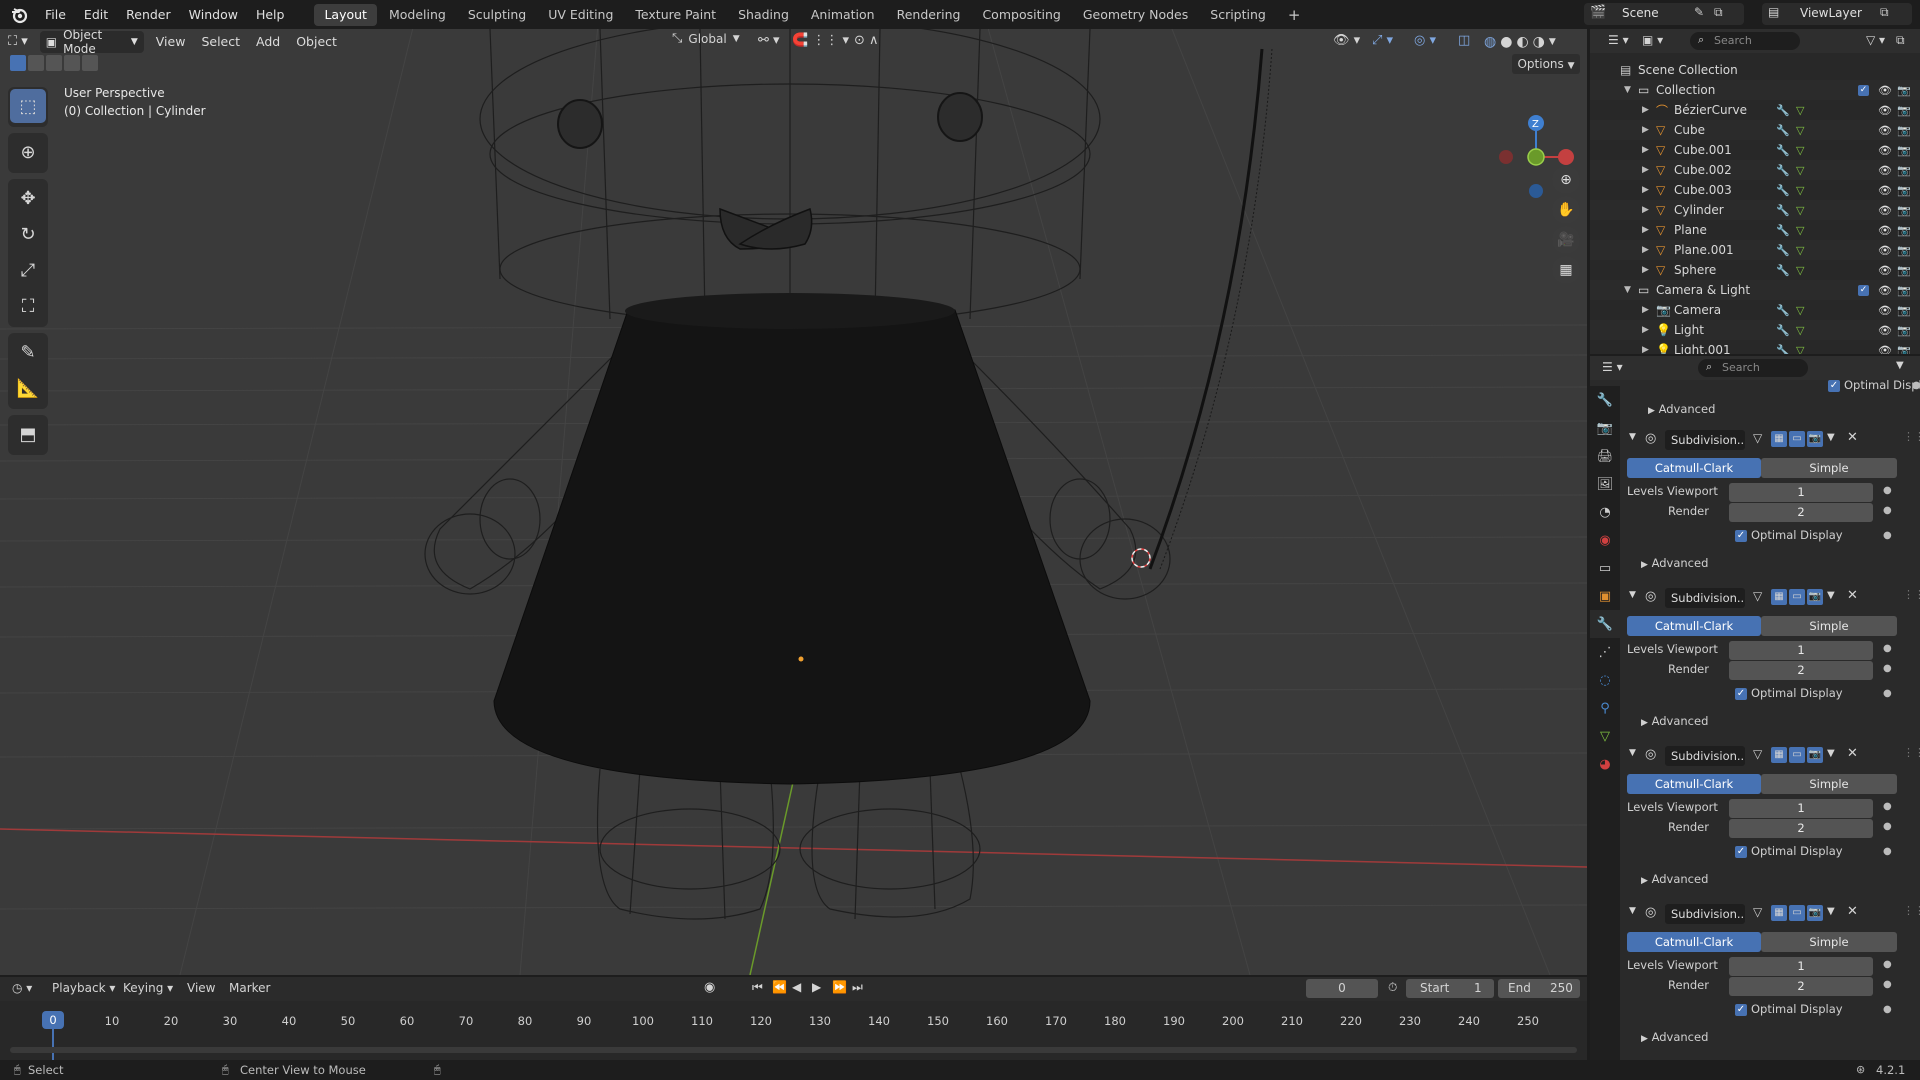  Describe the element at coordinates (1755, 170) in the screenshot. I see `outliner-item: ▶ ▽ Cube.002 🔧 ▽ 👁 📷` at that location.